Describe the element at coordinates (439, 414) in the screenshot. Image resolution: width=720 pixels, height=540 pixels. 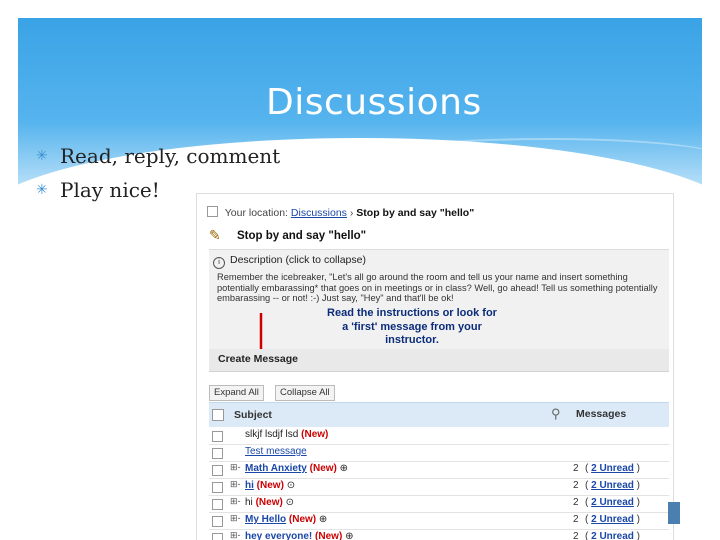
I see `table-header: Subject ⚲ Messages` at that location.